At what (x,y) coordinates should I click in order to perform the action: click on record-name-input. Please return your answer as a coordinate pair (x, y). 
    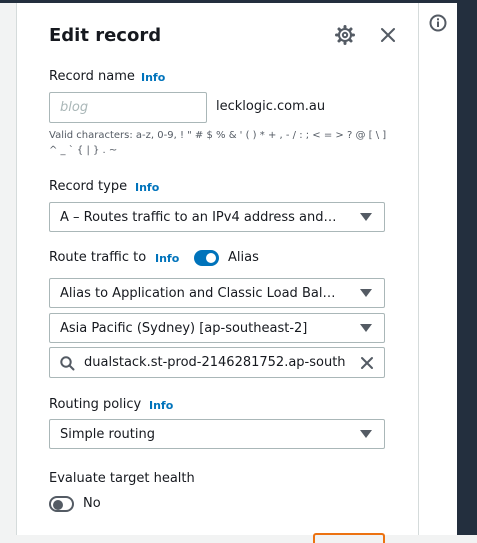
    Looking at the image, I should click on (128, 107).